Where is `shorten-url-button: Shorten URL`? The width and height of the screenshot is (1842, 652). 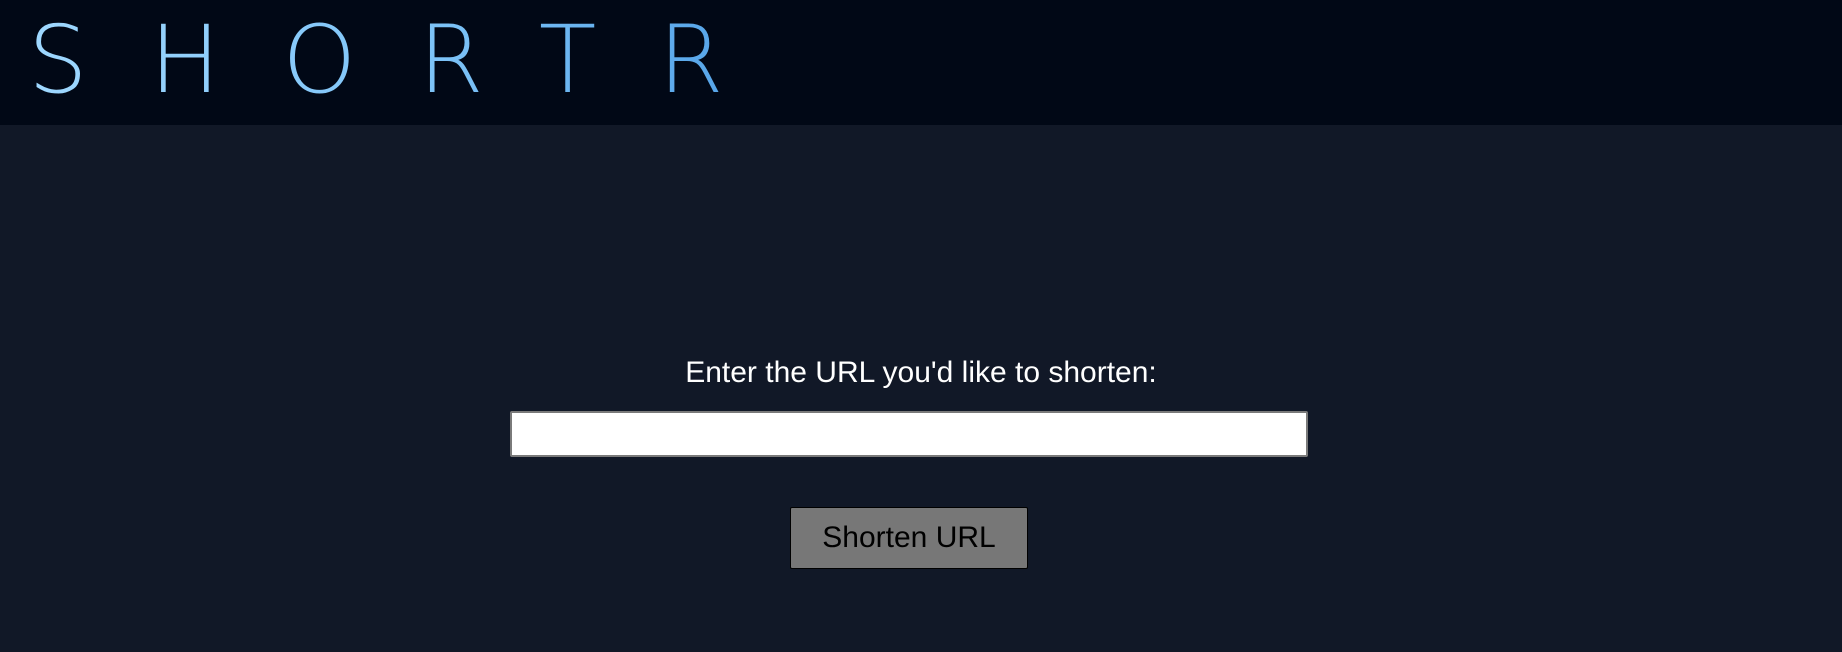
shorten-url-button: Shorten URL is located at coordinates (909, 538).